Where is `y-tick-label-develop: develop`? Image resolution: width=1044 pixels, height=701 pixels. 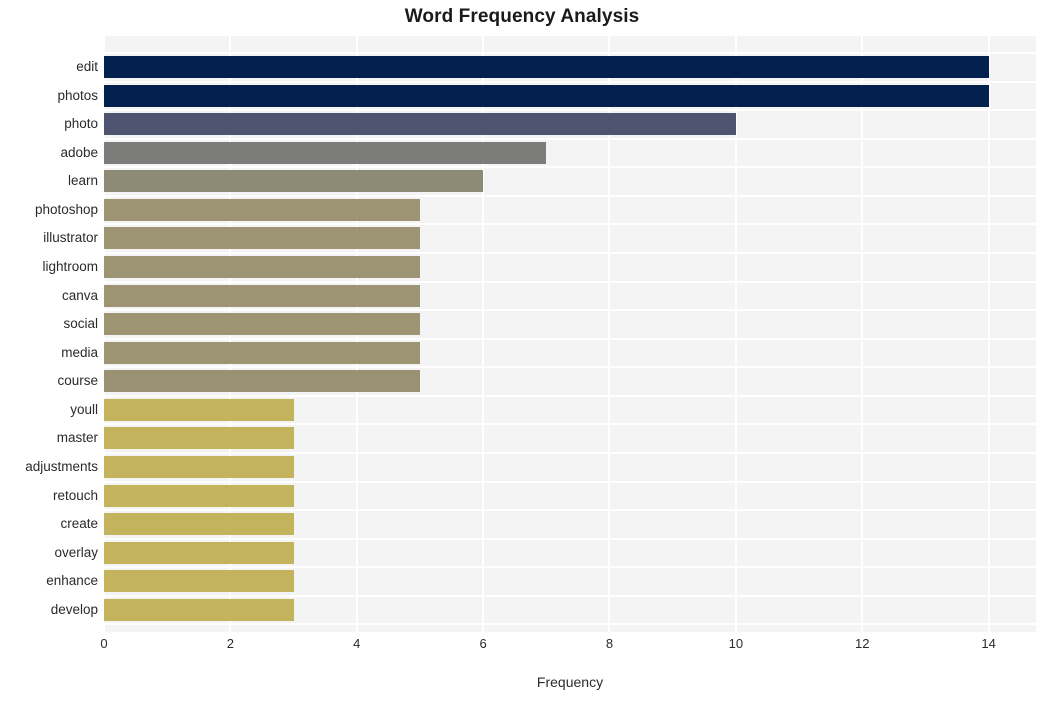
y-tick-label-develop: develop is located at coordinates (74, 609).